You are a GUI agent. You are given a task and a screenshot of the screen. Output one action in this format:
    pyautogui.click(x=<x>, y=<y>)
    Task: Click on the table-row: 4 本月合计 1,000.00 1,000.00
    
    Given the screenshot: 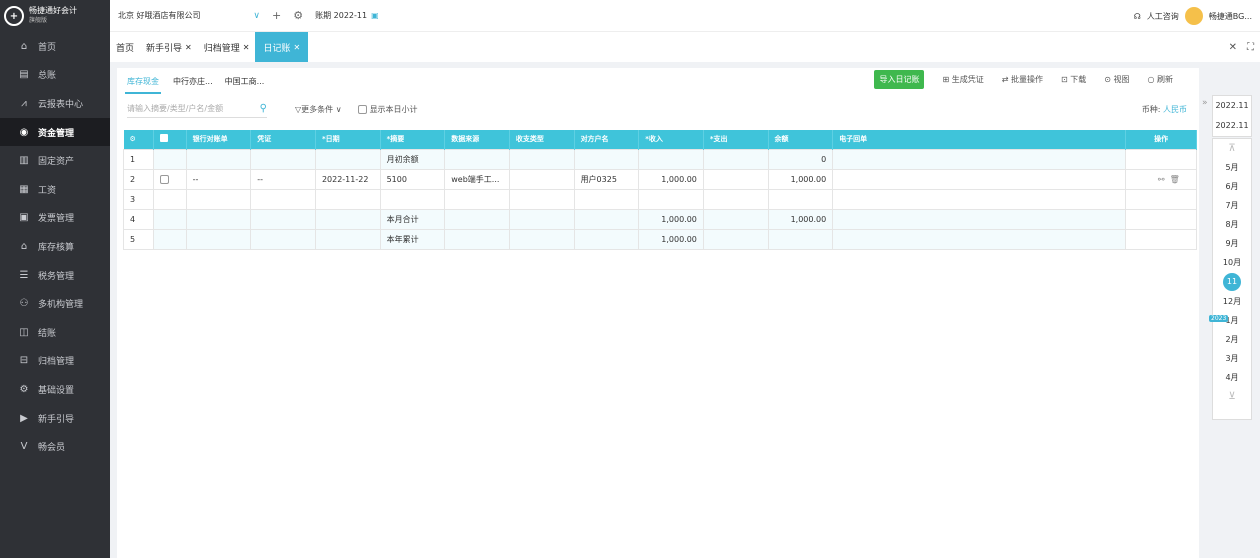 What is the action you would take?
    pyautogui.click(x=659, y=219)
    